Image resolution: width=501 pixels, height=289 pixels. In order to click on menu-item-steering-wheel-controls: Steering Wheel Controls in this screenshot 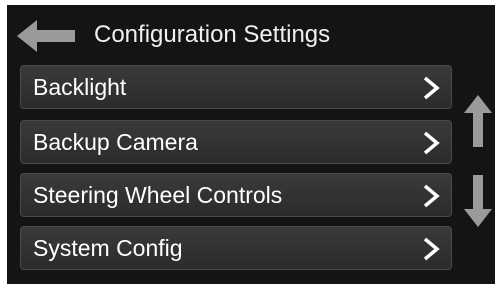, I will do `click(236, 195)`.